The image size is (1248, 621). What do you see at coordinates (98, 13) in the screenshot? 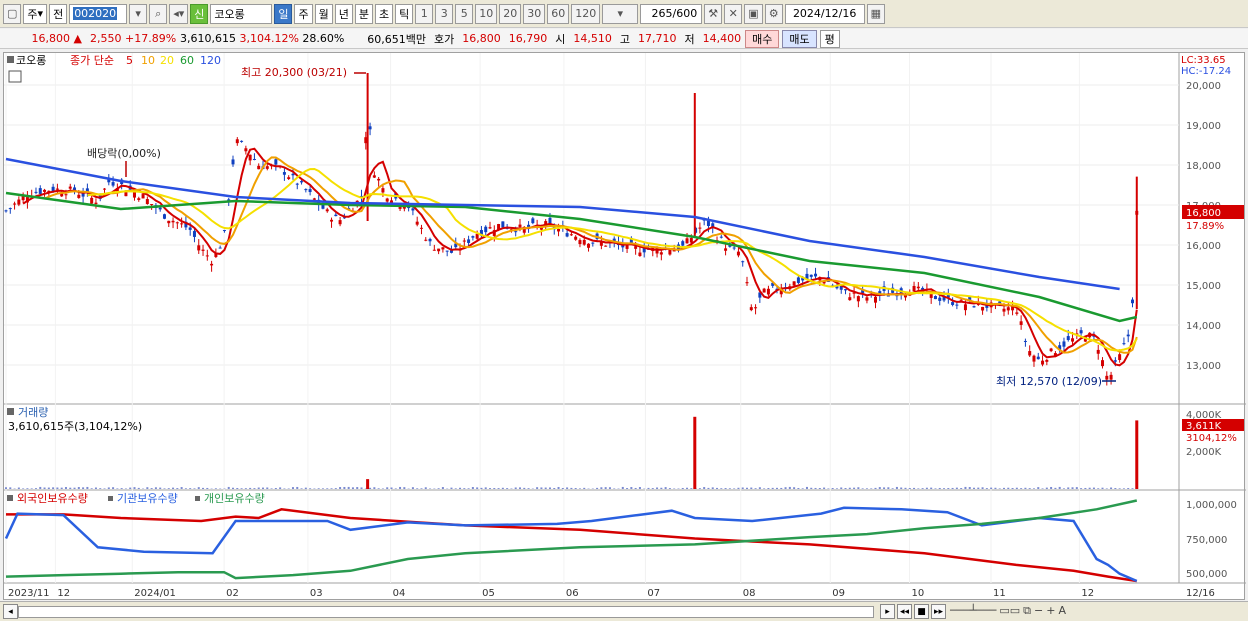
I see `stock-code-input: 002020` at bounding box center [98, 13].